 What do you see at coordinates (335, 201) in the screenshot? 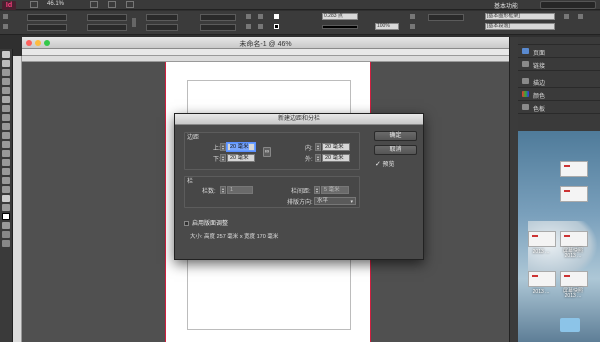
I see `writing-direction-select: 水平 ▾` at bounding box center [335, 201].